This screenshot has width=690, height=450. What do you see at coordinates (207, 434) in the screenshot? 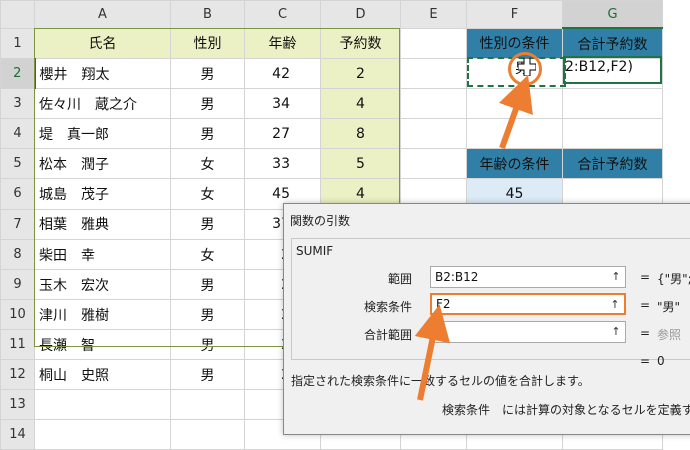
I see `cell-b14` at bounding box center [207, 434].